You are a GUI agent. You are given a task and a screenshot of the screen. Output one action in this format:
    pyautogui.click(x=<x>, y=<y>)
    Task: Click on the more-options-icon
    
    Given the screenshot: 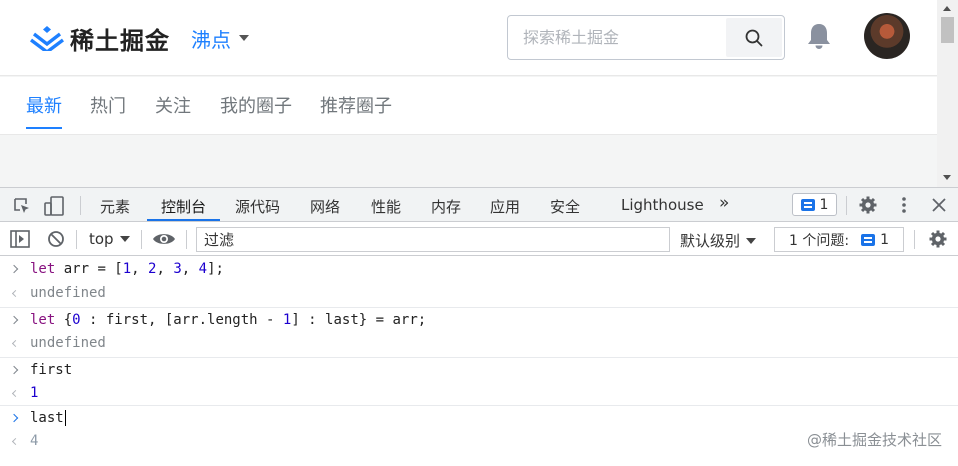 What is the action you would take?
    pyautogui.click(x=904, y=205)
    